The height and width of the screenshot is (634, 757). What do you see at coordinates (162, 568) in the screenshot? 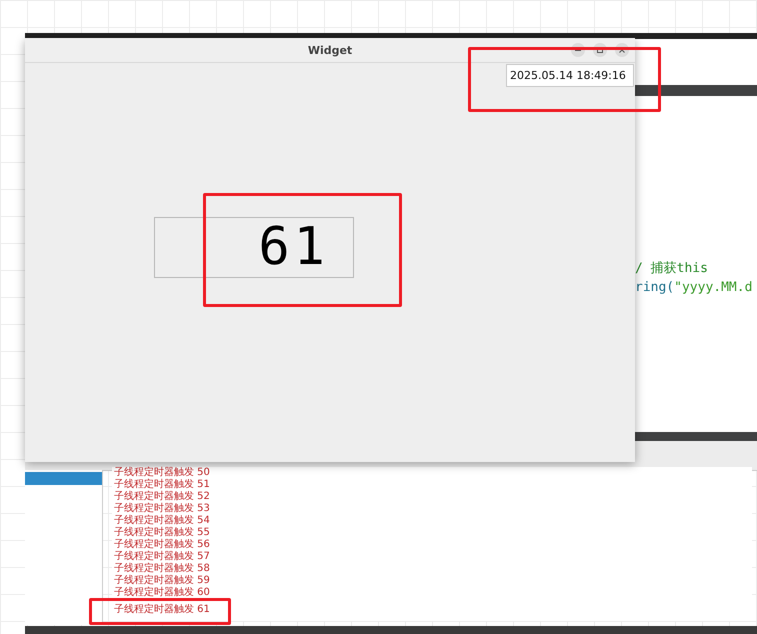
I see `output-line: 子线程定时器触发 58` at bounding box center [162, 568].